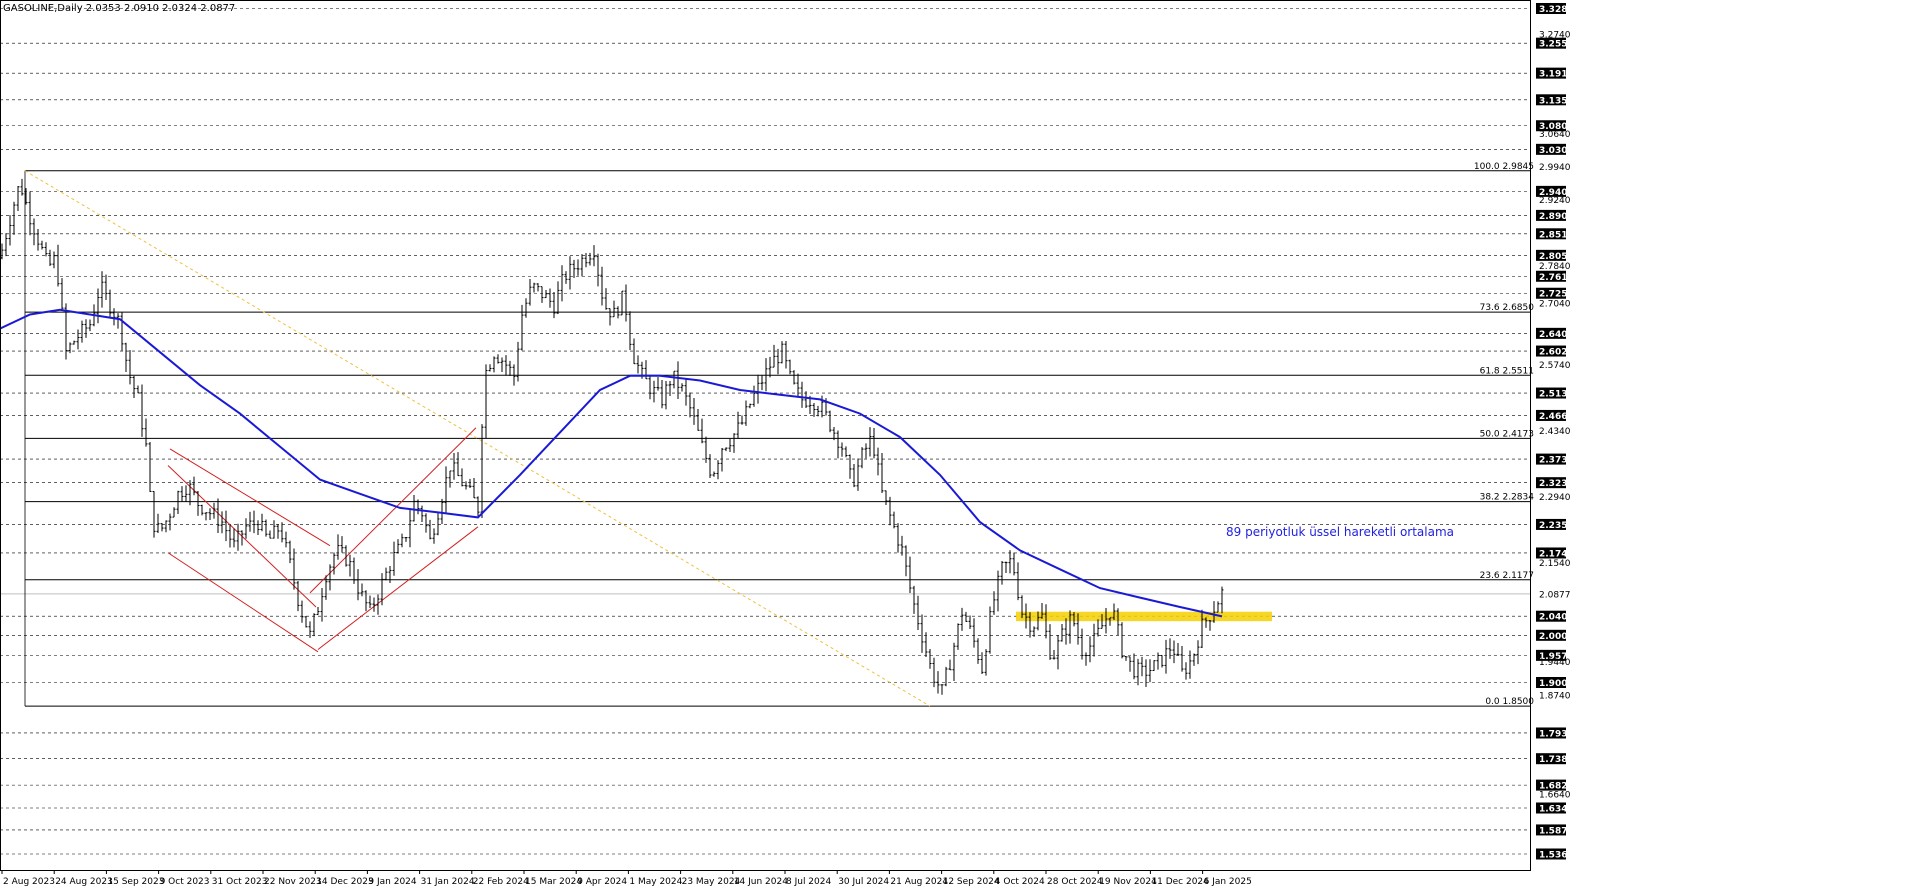  Describe the element at coordinates (1555, 663) in the screenshot. I see `price-tick-label: 1.9440` at that location.